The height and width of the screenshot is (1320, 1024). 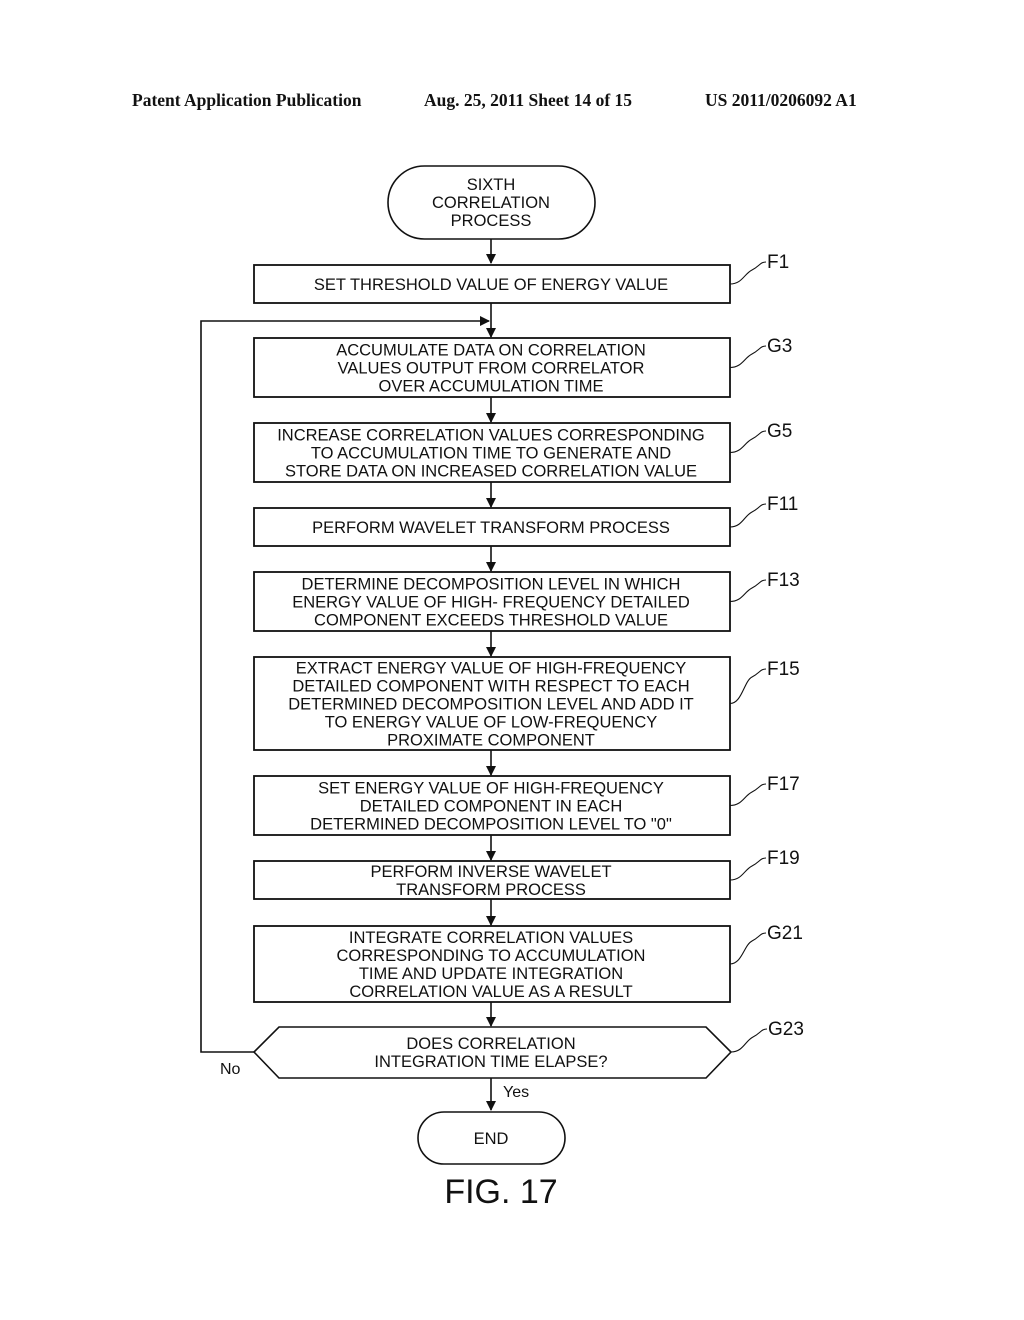 I want to click on process-step-text: PERFORM INVERSE WAVELET, so click(x=490, y=872).